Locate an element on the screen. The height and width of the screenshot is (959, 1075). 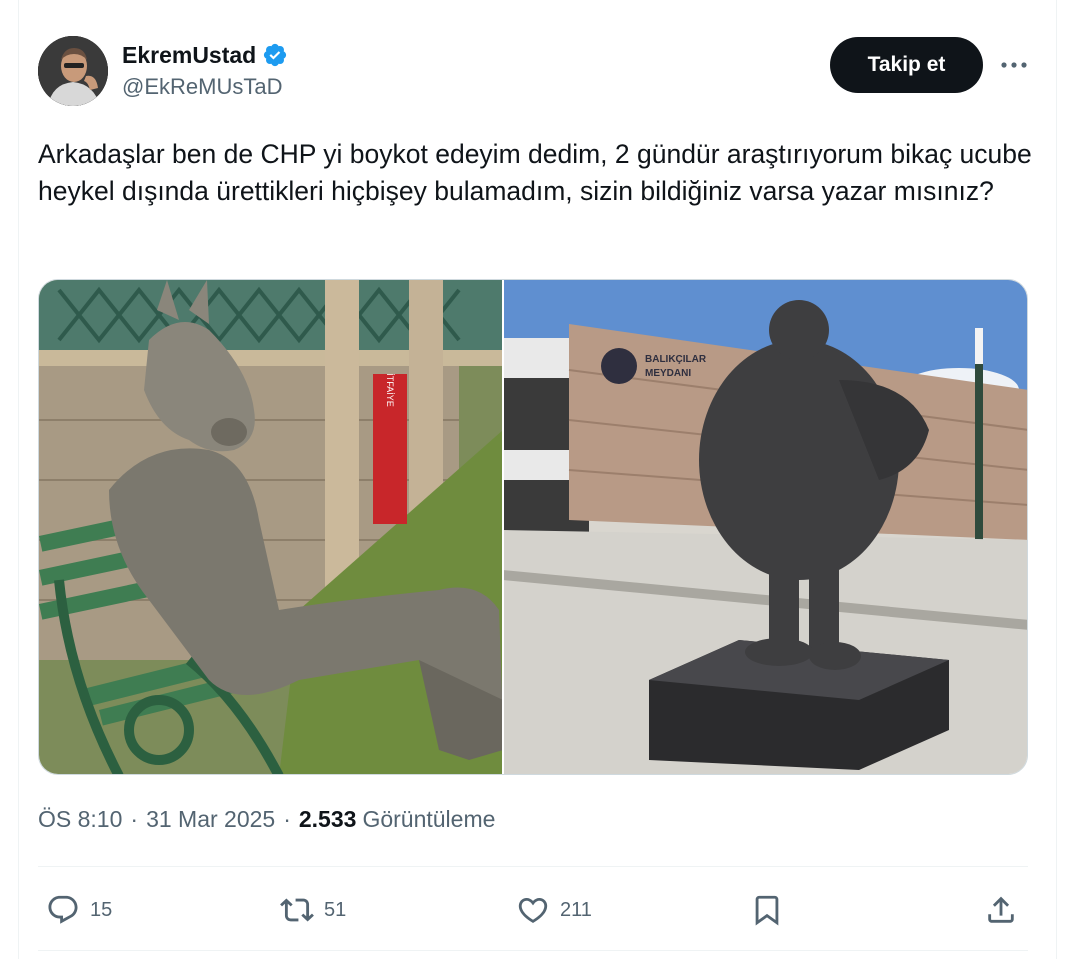
tweet-date: 31 Mar 2025 is located at coordinates (210, 819).